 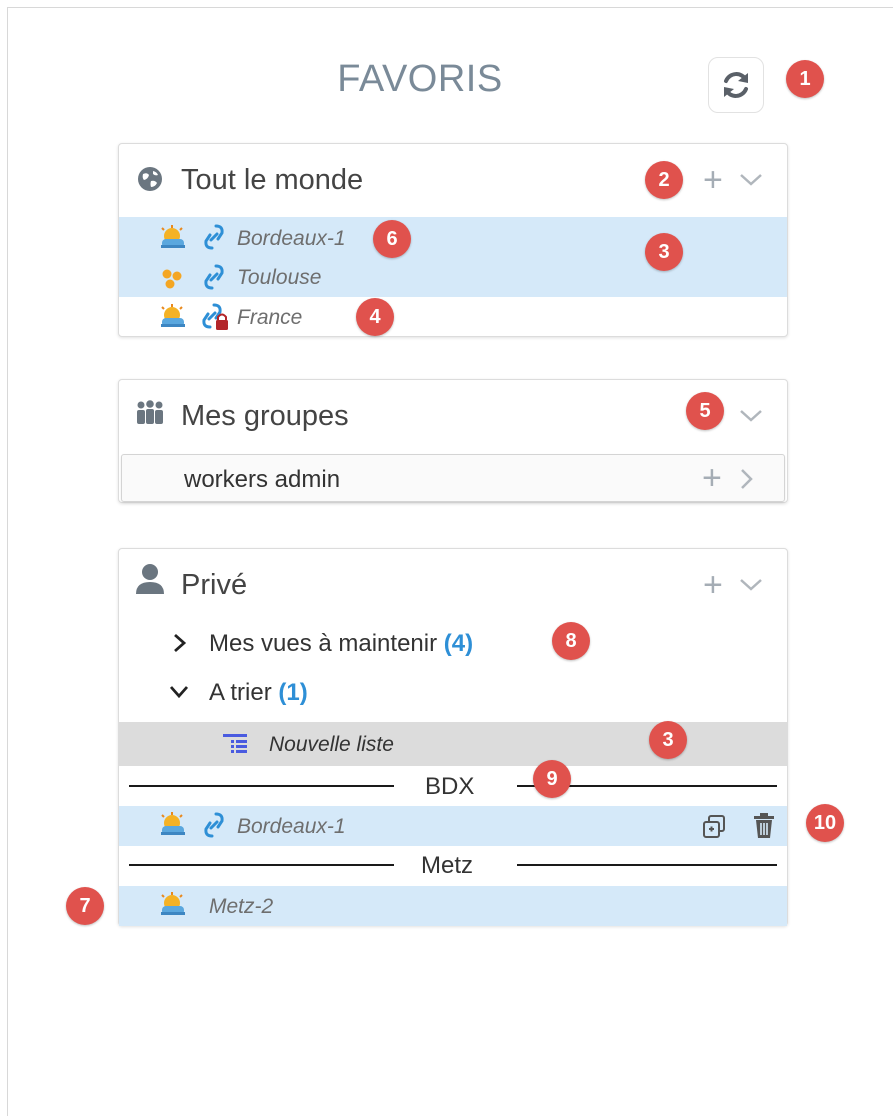 I want to click on trash-icon, so click(x=764, y=826).